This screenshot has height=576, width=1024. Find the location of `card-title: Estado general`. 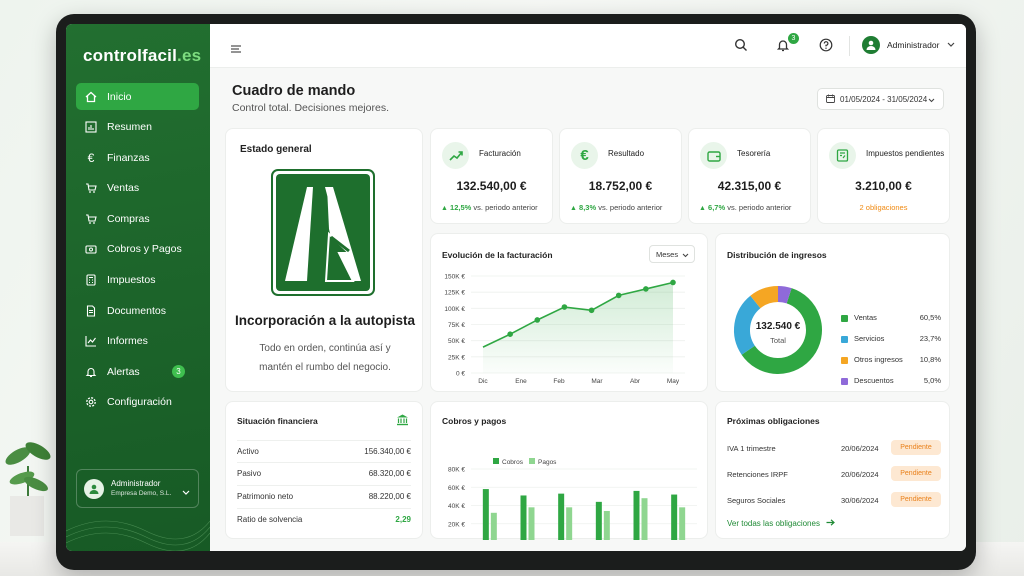

card-title: Estado general is located at coordinates (276, 149).